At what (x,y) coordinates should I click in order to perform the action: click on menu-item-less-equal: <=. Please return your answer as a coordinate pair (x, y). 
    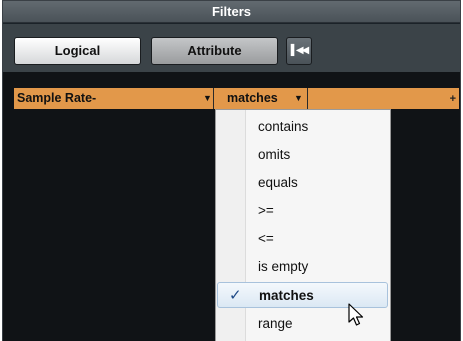
    Looking at the image, I should click on (303, 239).